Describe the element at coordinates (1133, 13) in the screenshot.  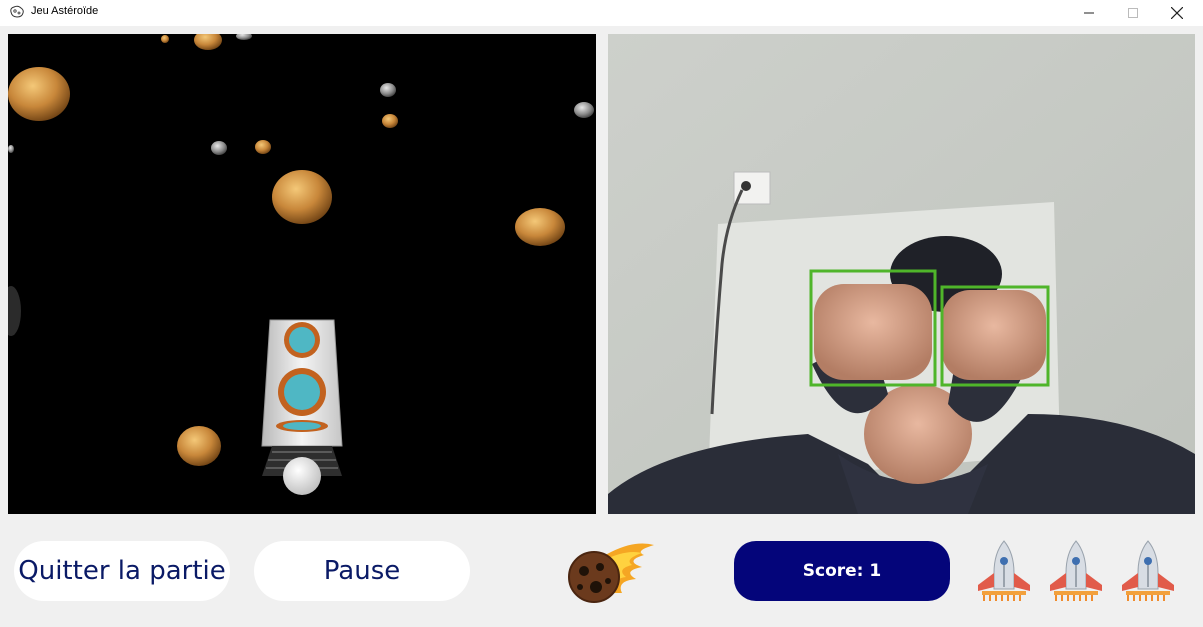
I see `maximize-icon` at that location.